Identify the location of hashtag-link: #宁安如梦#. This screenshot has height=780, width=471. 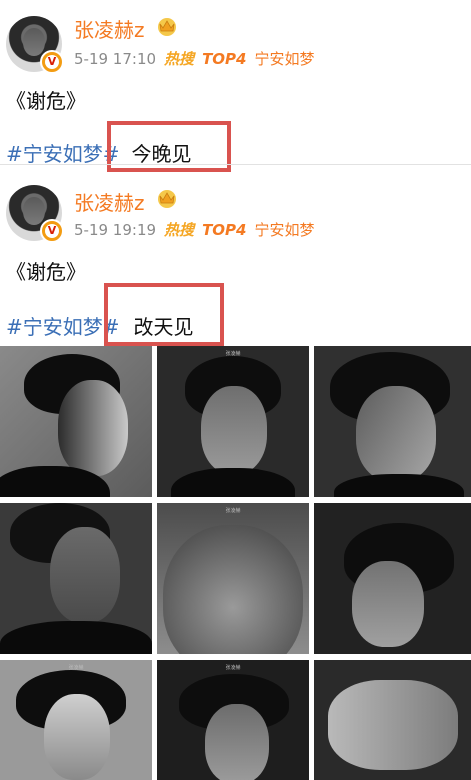
(63, 327).